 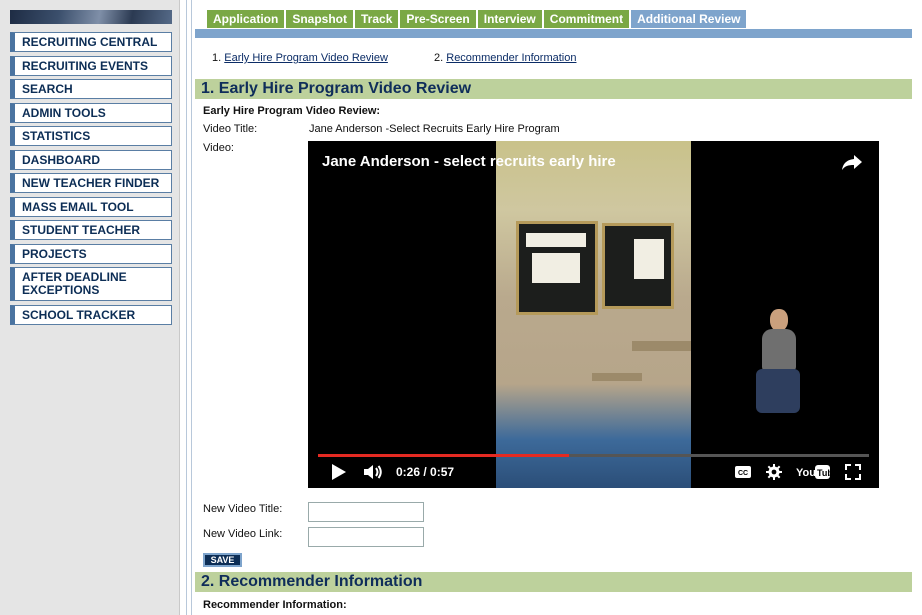 I want to click on sidebar-item-label: NEW TEACHER FINDER, so click(x=91, y=183).